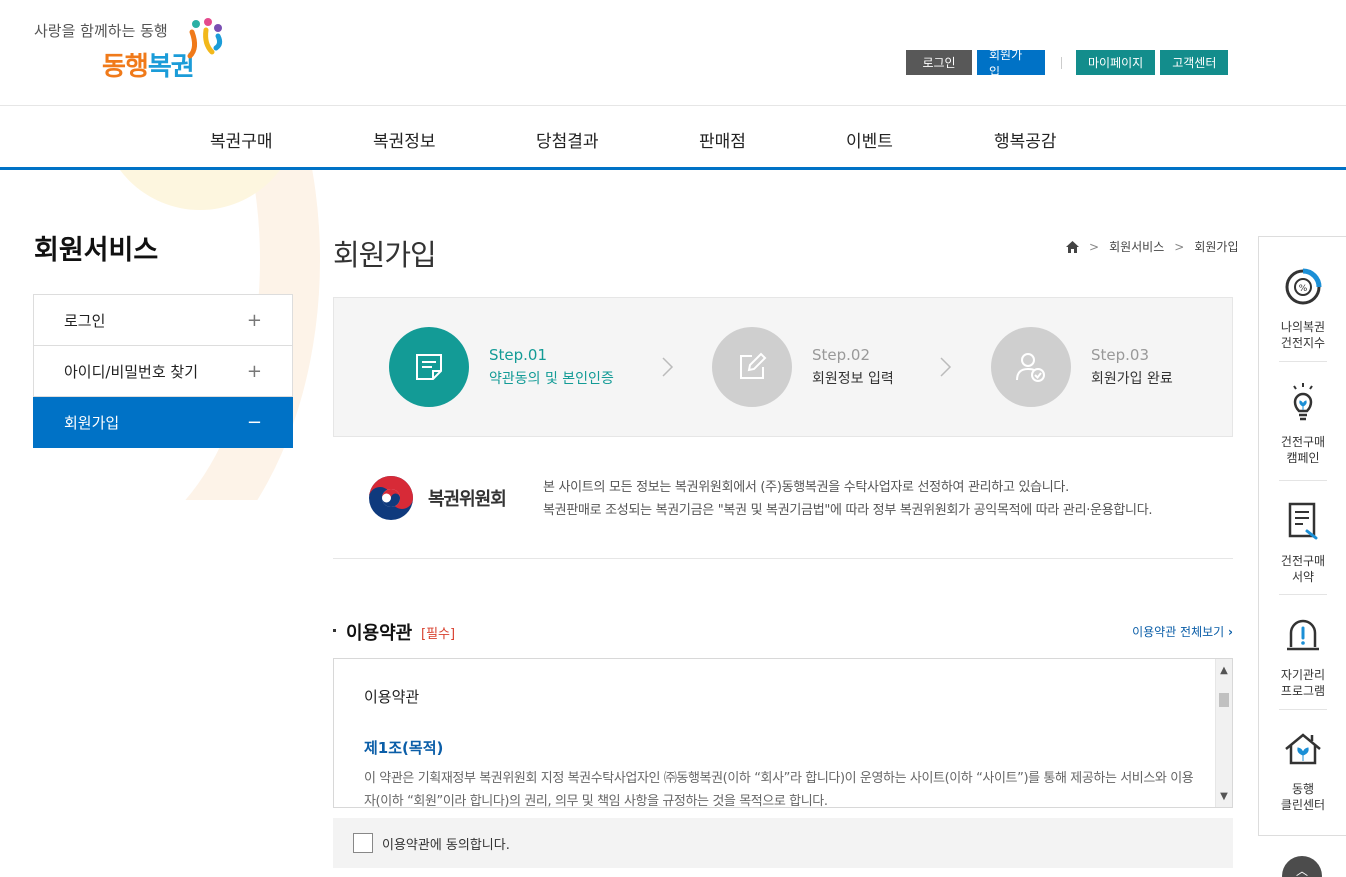 Image resolution: width=1346 pixels, height=877 pixels. What do you see at coordinates (85, 320) in the screenshot?
I see `lnb-item-label: 로그인` at bounding box center [85, 320].